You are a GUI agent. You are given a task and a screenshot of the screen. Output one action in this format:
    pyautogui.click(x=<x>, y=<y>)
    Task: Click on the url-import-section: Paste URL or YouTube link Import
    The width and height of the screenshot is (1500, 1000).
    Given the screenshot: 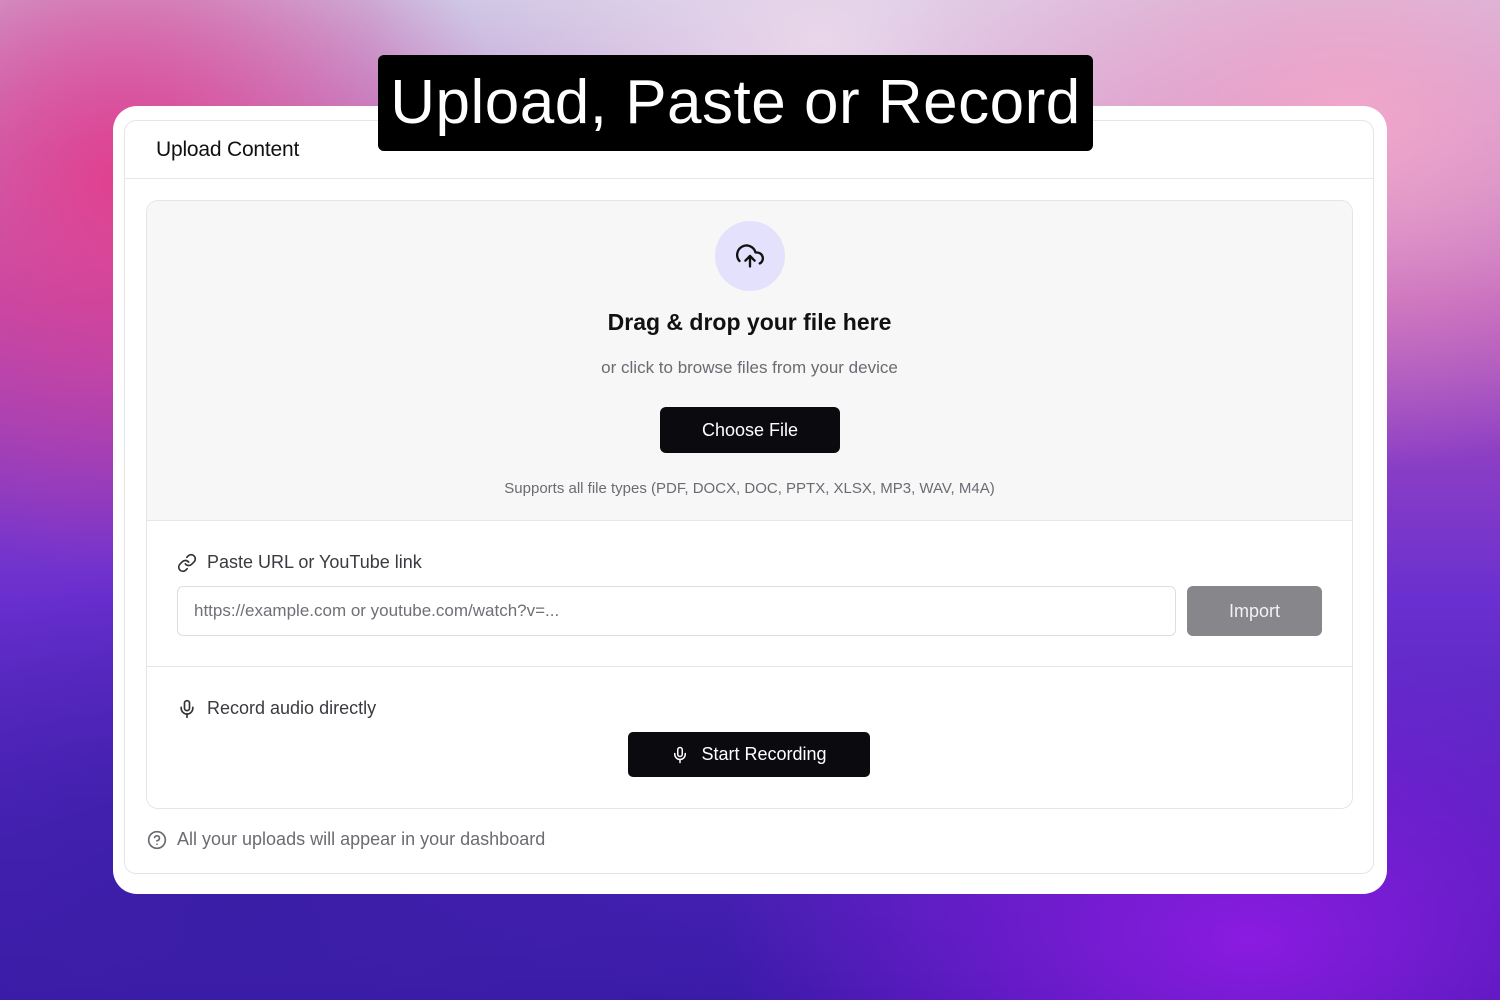 What is the action you would take?
    pyautogui.click(x=749, y=594)
    